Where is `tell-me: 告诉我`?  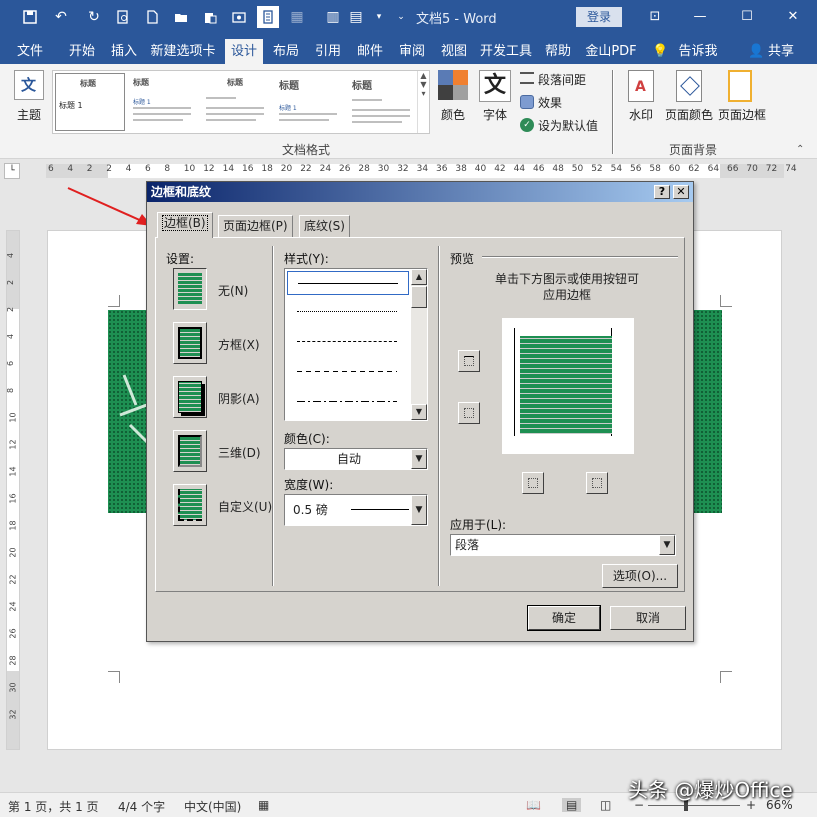
tell-me: 告诉我 is located at coordinates (698, 51).